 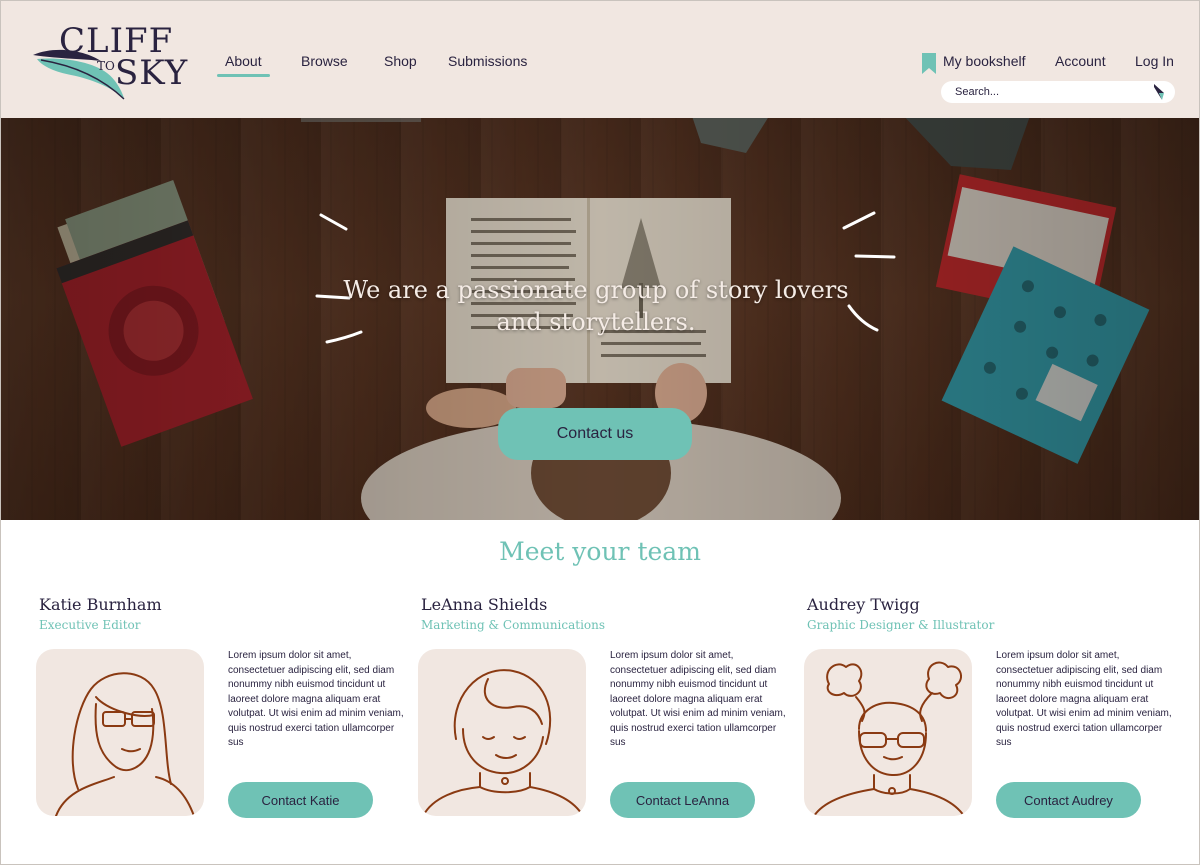 What do you see at coordinates (1050, 92) in the screenshot?
I see `search-input` at bounding box center [1050, 92].